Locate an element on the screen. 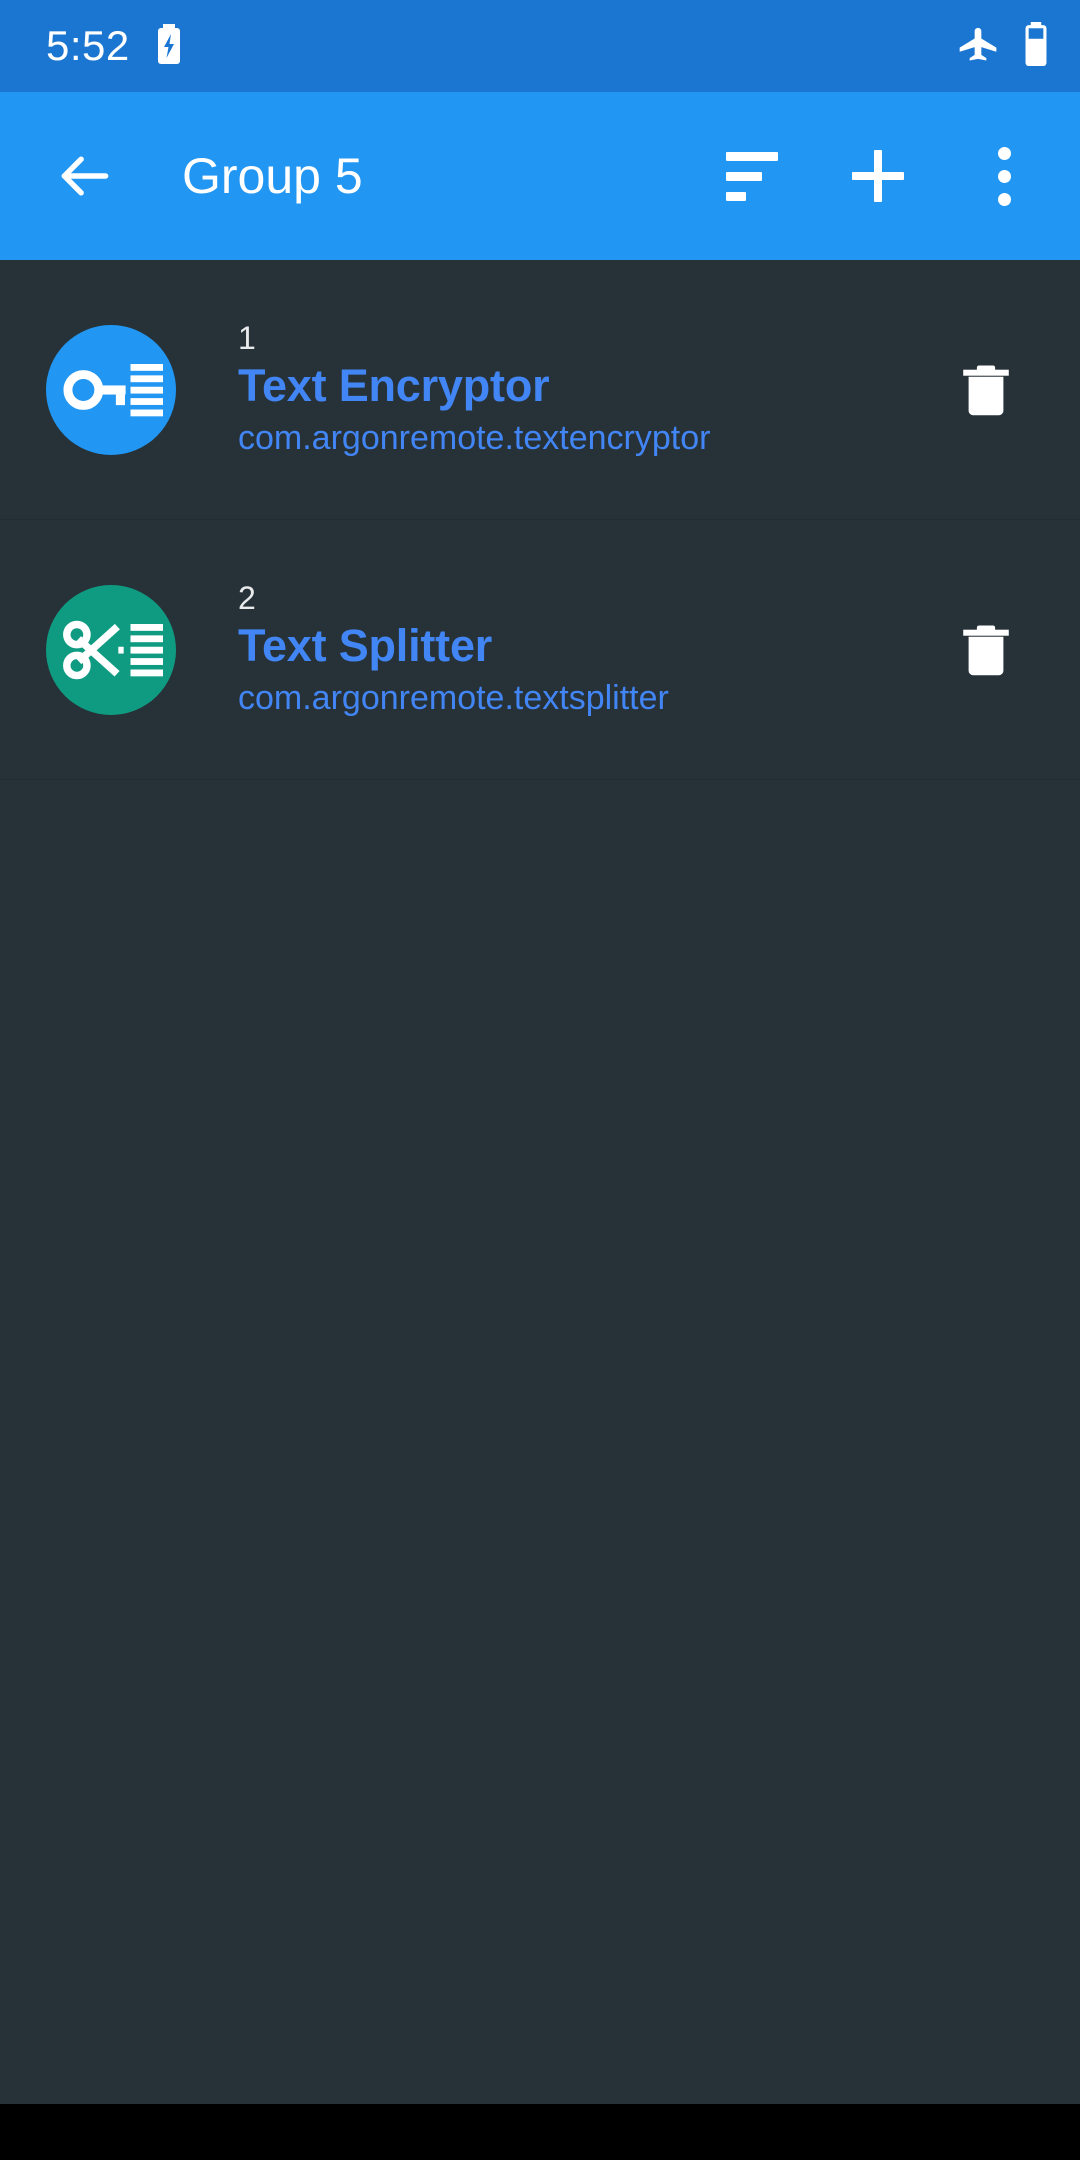  status-bar-right is located at coordinates (1003, 46).